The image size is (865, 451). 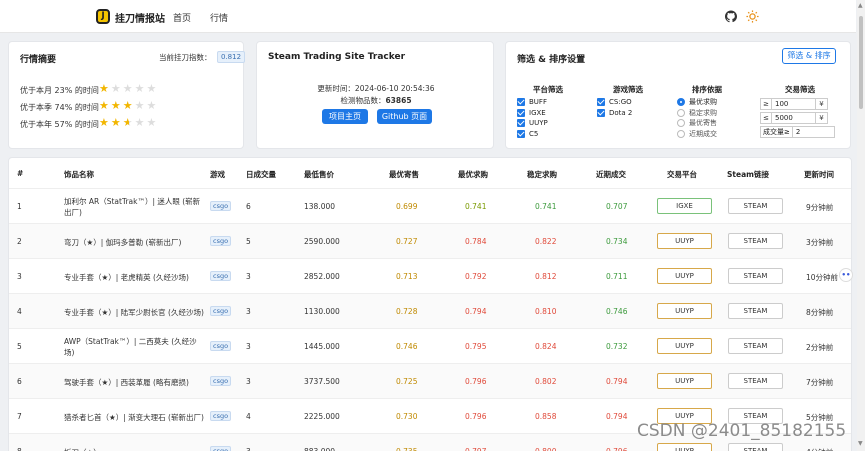 I want to click on recent-deal-ratio: 0.711, so click(x=617, y=276).